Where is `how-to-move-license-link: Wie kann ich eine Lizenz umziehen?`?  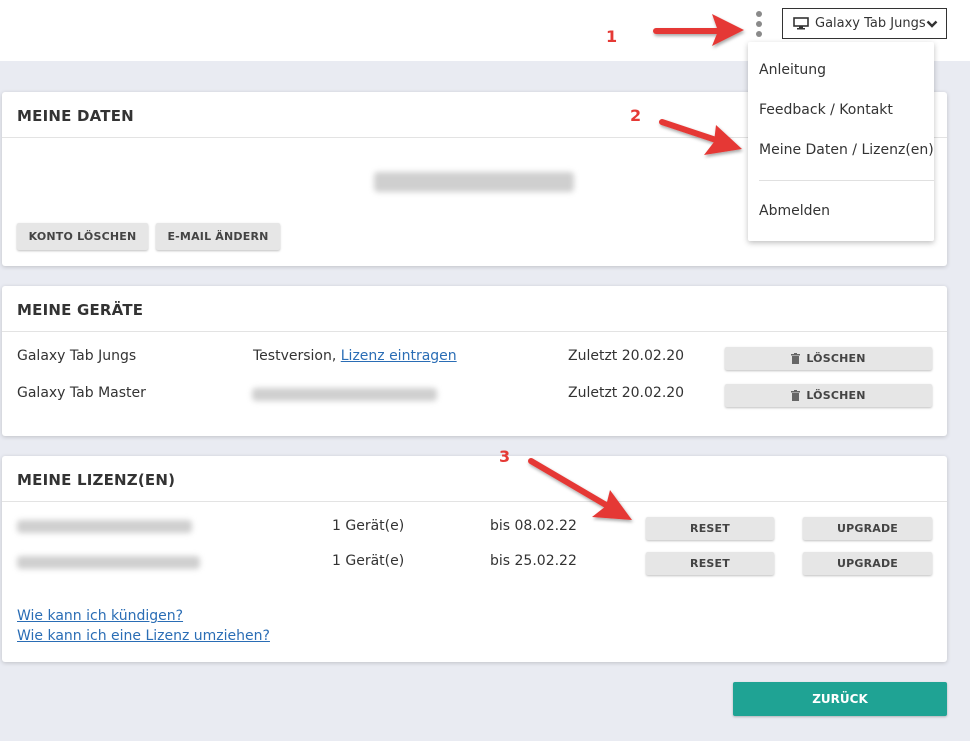 how-to-move-license-link: Wie kann ich eine Lizenz umziehen? is located at coordinates (143, 636).